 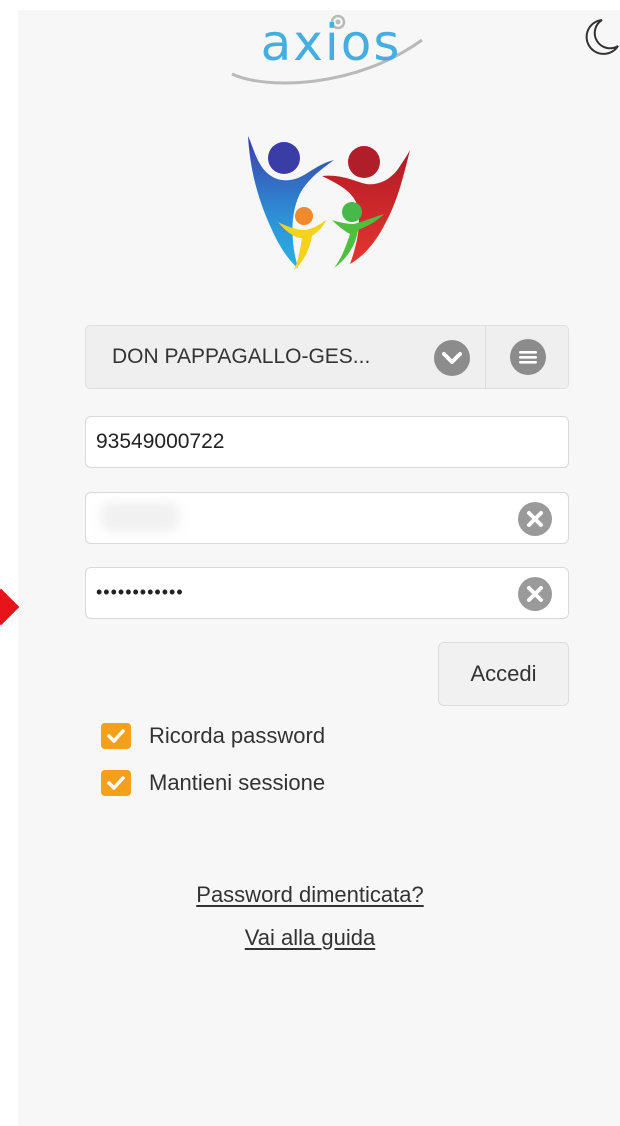 I want to click on keep-session-label: Mantieni sessione, so click(x=237, y=782).